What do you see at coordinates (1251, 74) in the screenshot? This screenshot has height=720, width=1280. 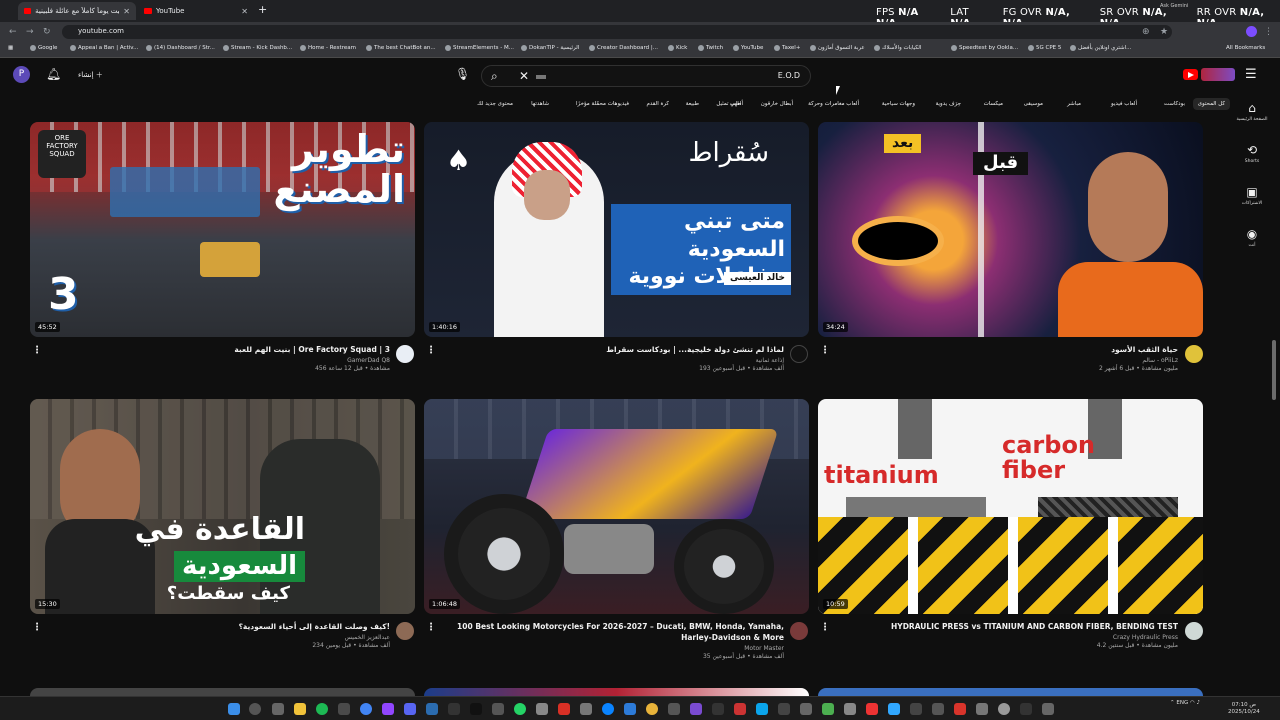 I see `guide-menu-icon: ☰` at bounding box center [1251, 74].